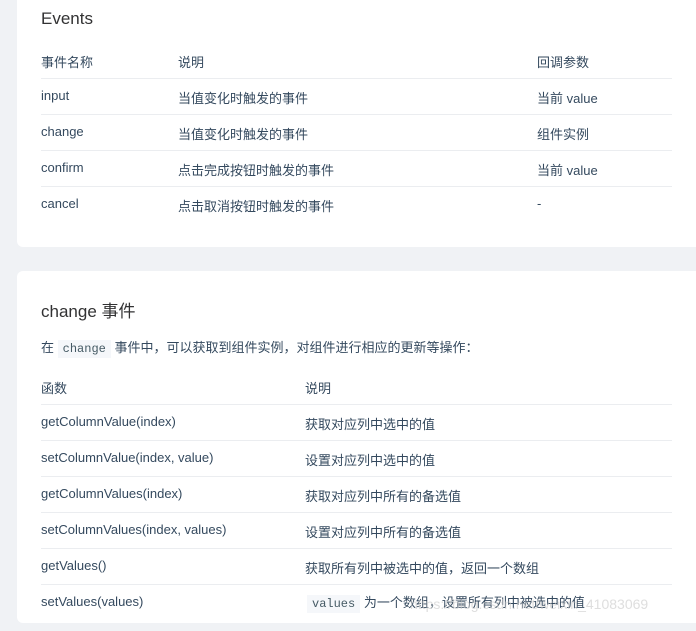  Describe the element at coordinates (356, 96) in the screenshot. I see `table-row: input 当值变化时触发的事件 当前 value` at that location.